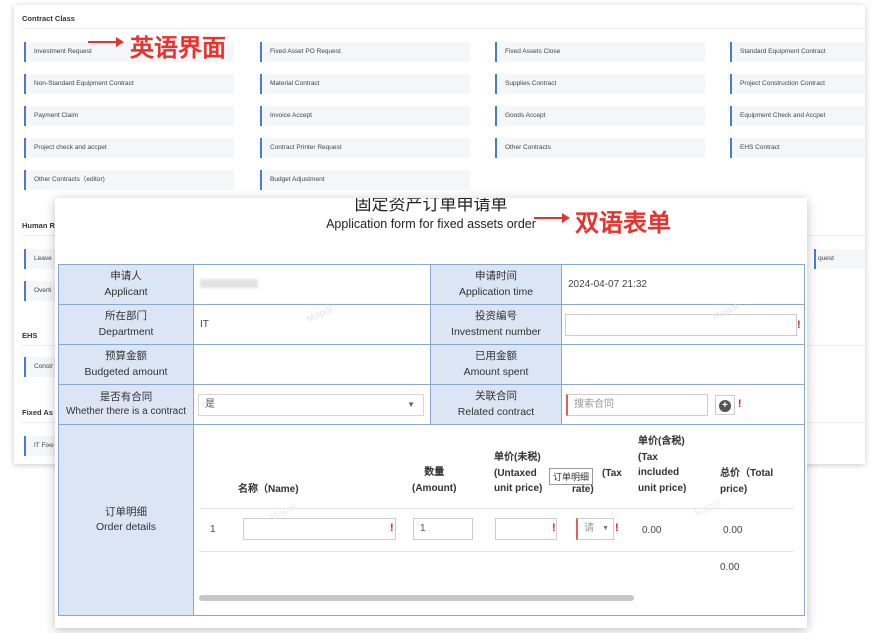 Image resolution: width=876 pixels, height=633 pixels. What do you see at coordinates (571, 476) in the screenshot?
I see `order-details-tooltip: 订单明细` at bounding box center [571, 476].